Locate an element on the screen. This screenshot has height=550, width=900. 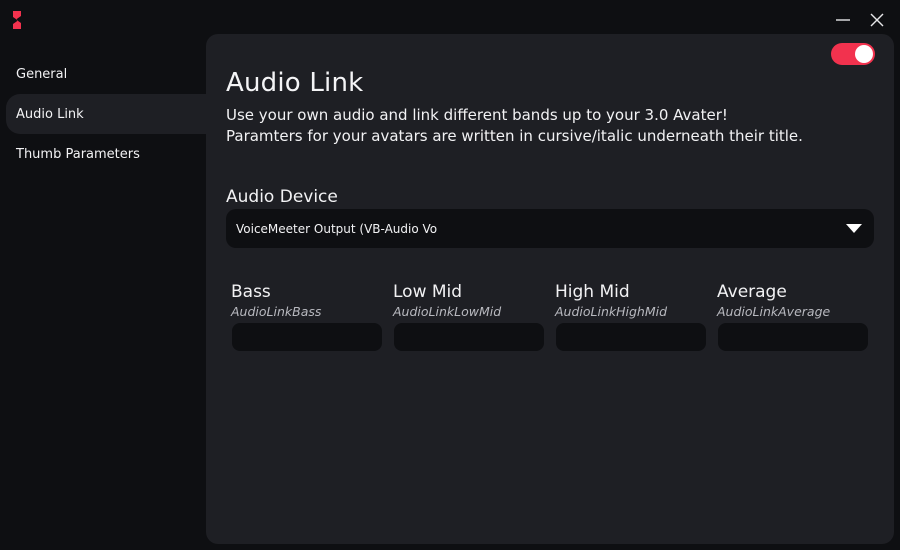
band-title: High Mid is located at coordinates (592, 292).